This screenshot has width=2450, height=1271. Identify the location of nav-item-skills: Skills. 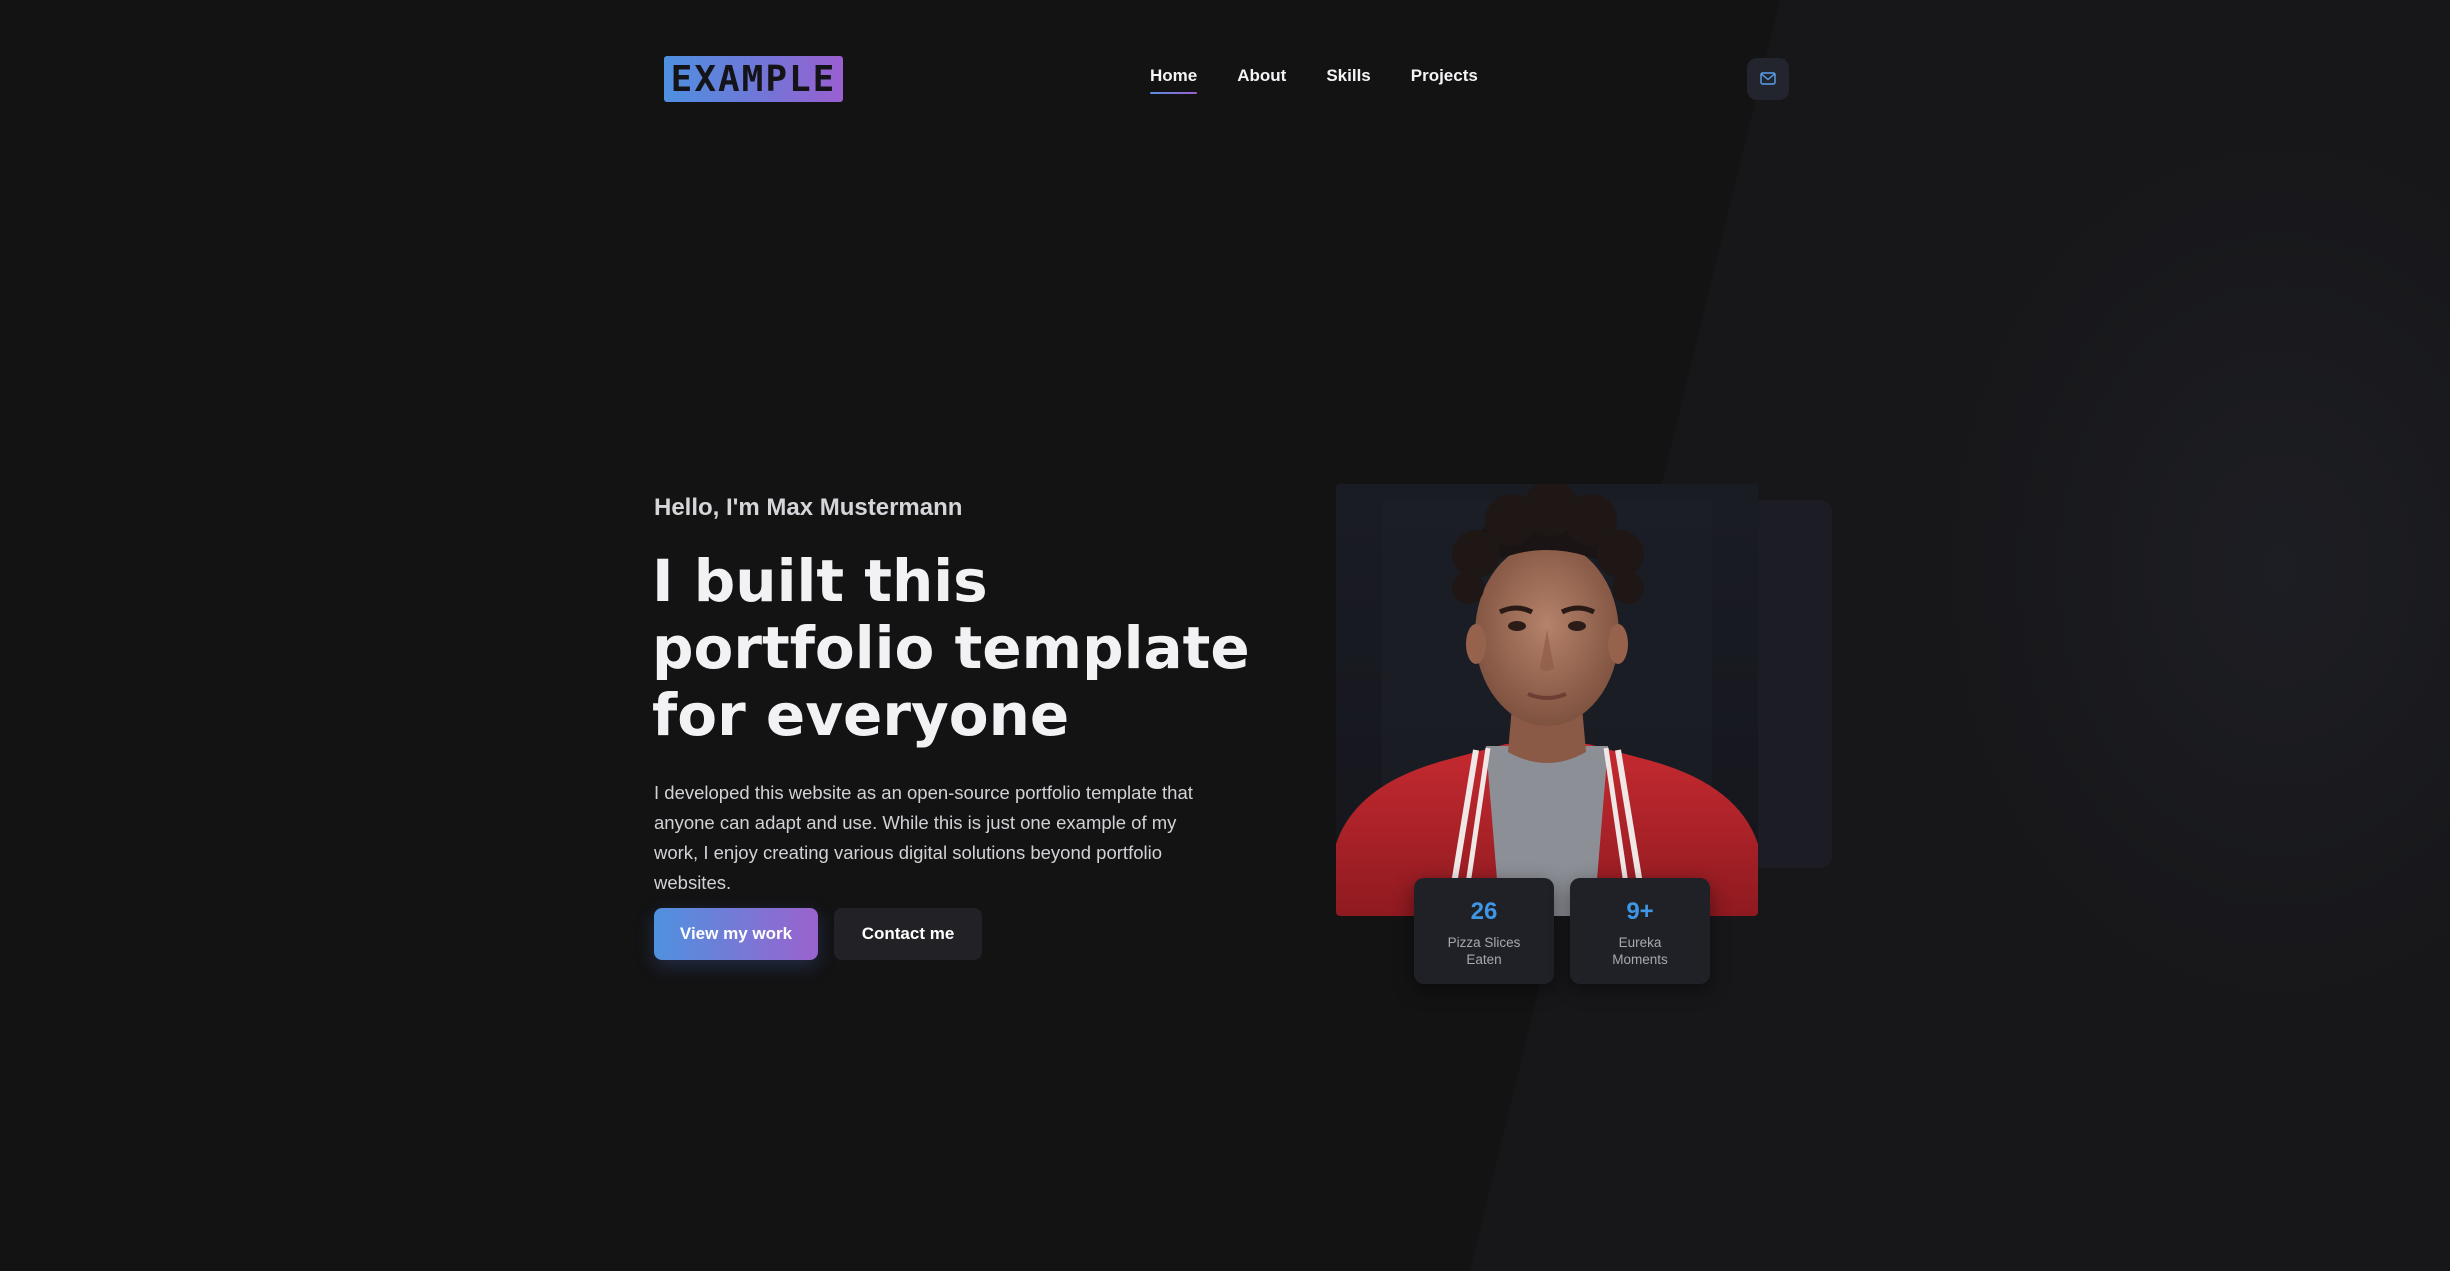
(1348, 80).